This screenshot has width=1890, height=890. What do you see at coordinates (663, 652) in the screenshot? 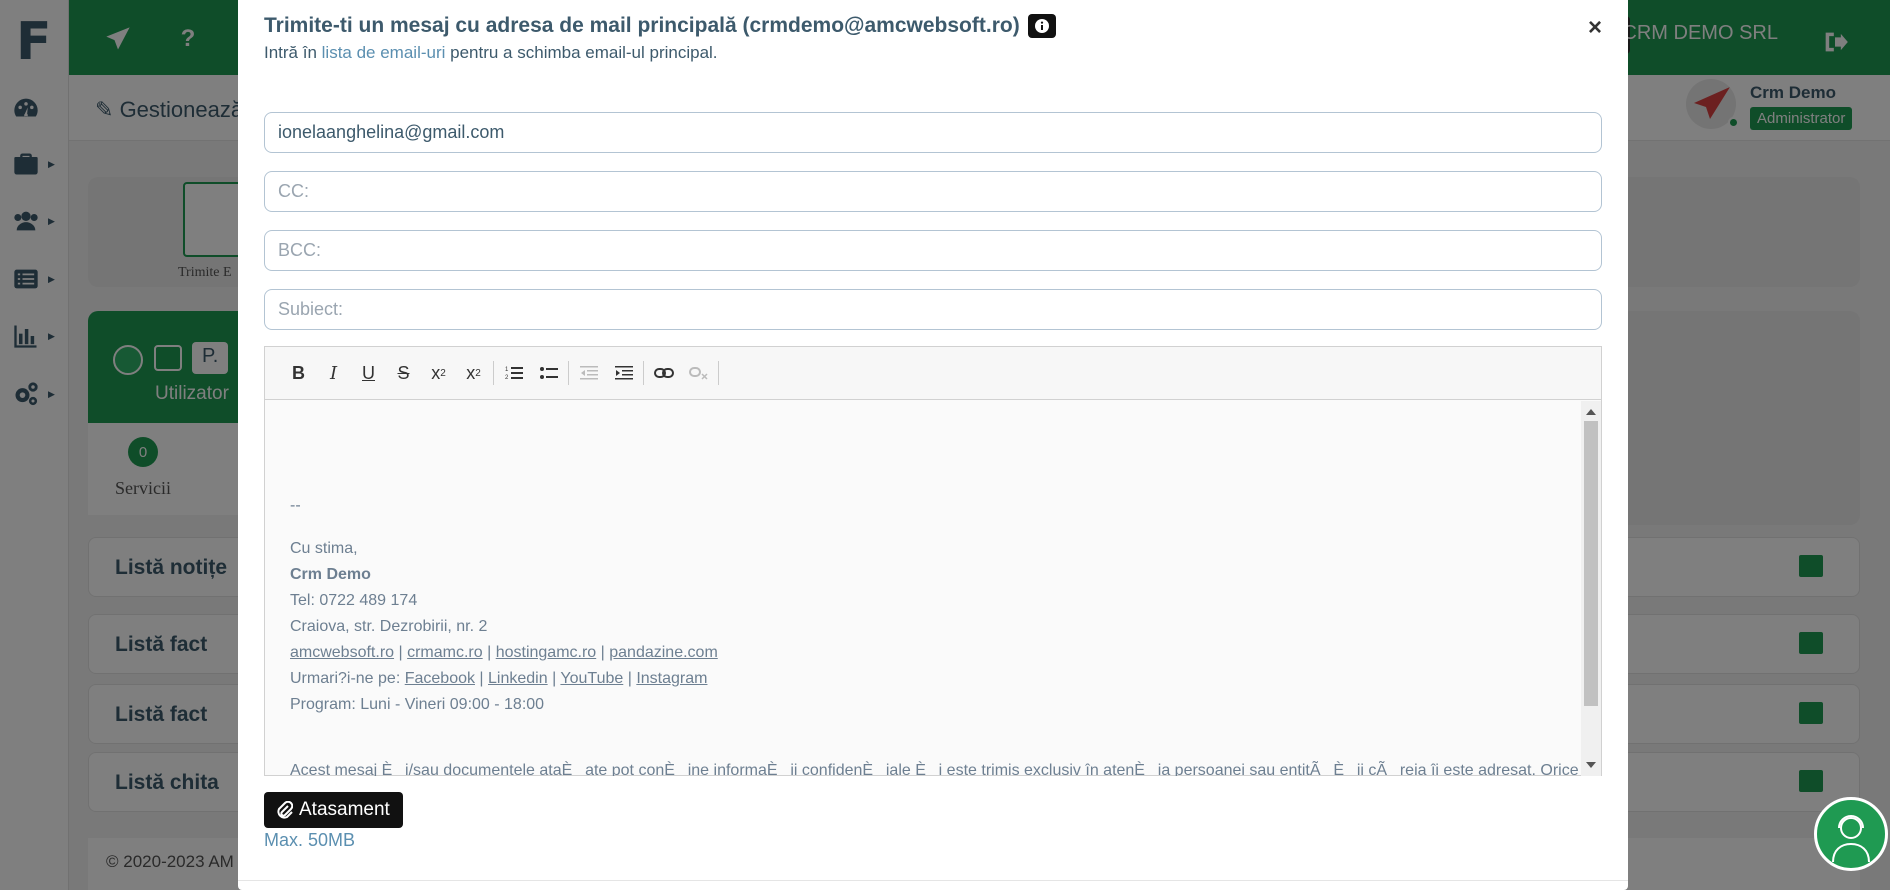
I see `site-link: pandazine.com` at bounding box center [663, 652].